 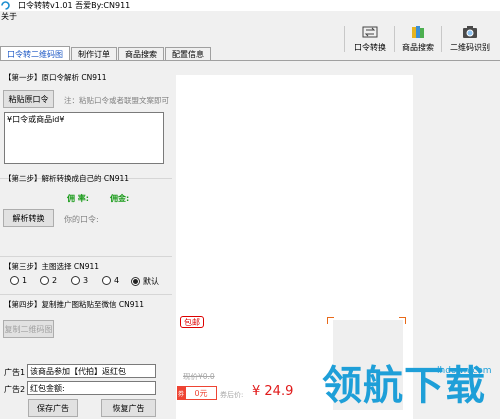 I want to click on step2-title: 【第二步】解析转换成自己的 CN911, so click(x=67, y=178).